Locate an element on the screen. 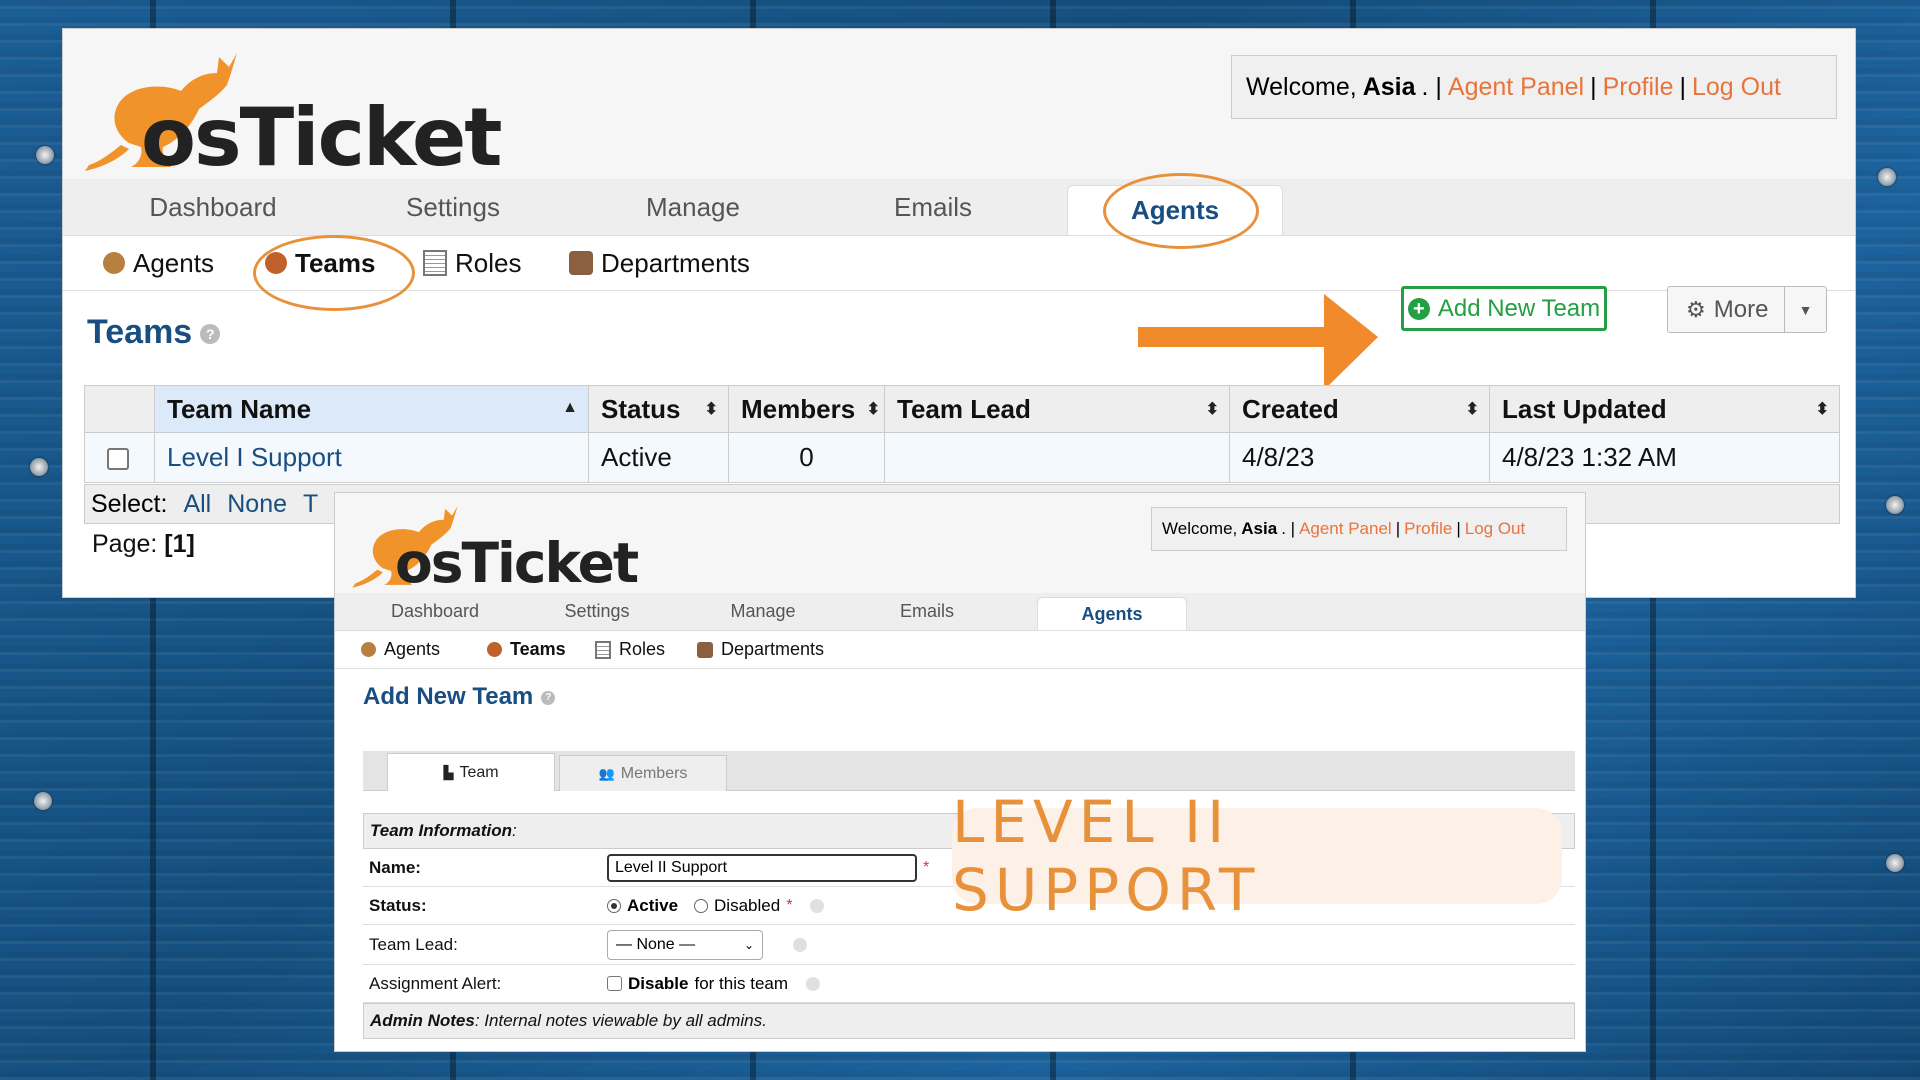 Image resolution: width=1920 pixels, height=1080 pixels. subnav-teams: Teams is located at coordinates (526, 649).